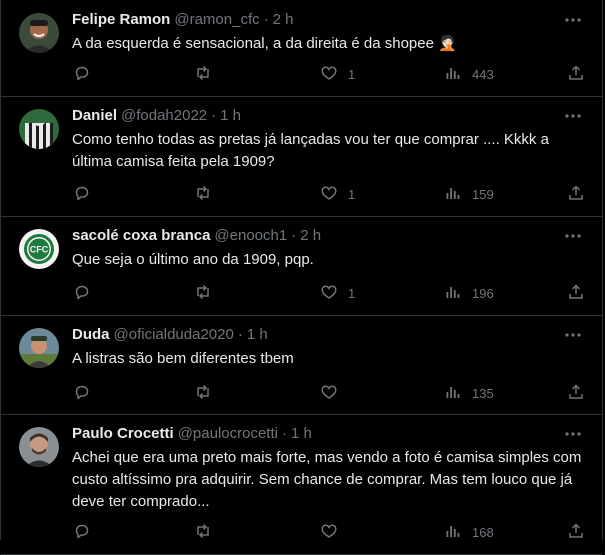  What do you see at coordinates (469, 74) in the screenshot?
I see `views-button: 443` at bounding box center [469, 74].